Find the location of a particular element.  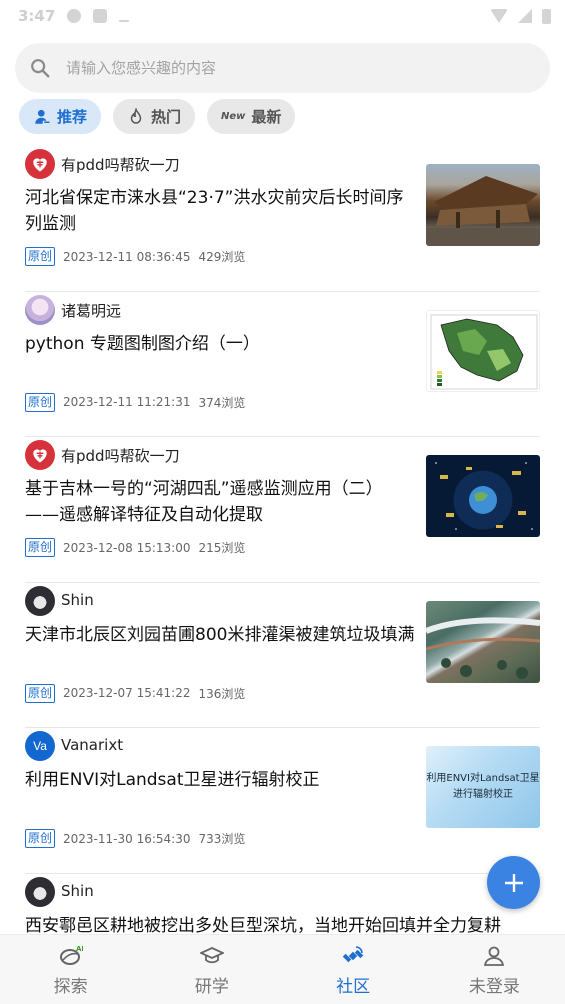

nav-study-label: 研学 is located at coordinates (211, 987).